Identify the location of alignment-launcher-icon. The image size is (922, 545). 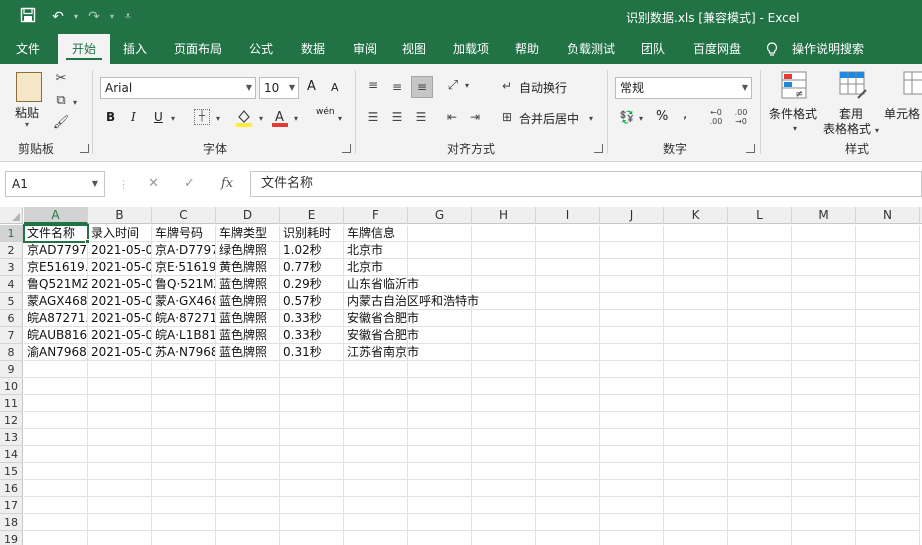
(598, 148).